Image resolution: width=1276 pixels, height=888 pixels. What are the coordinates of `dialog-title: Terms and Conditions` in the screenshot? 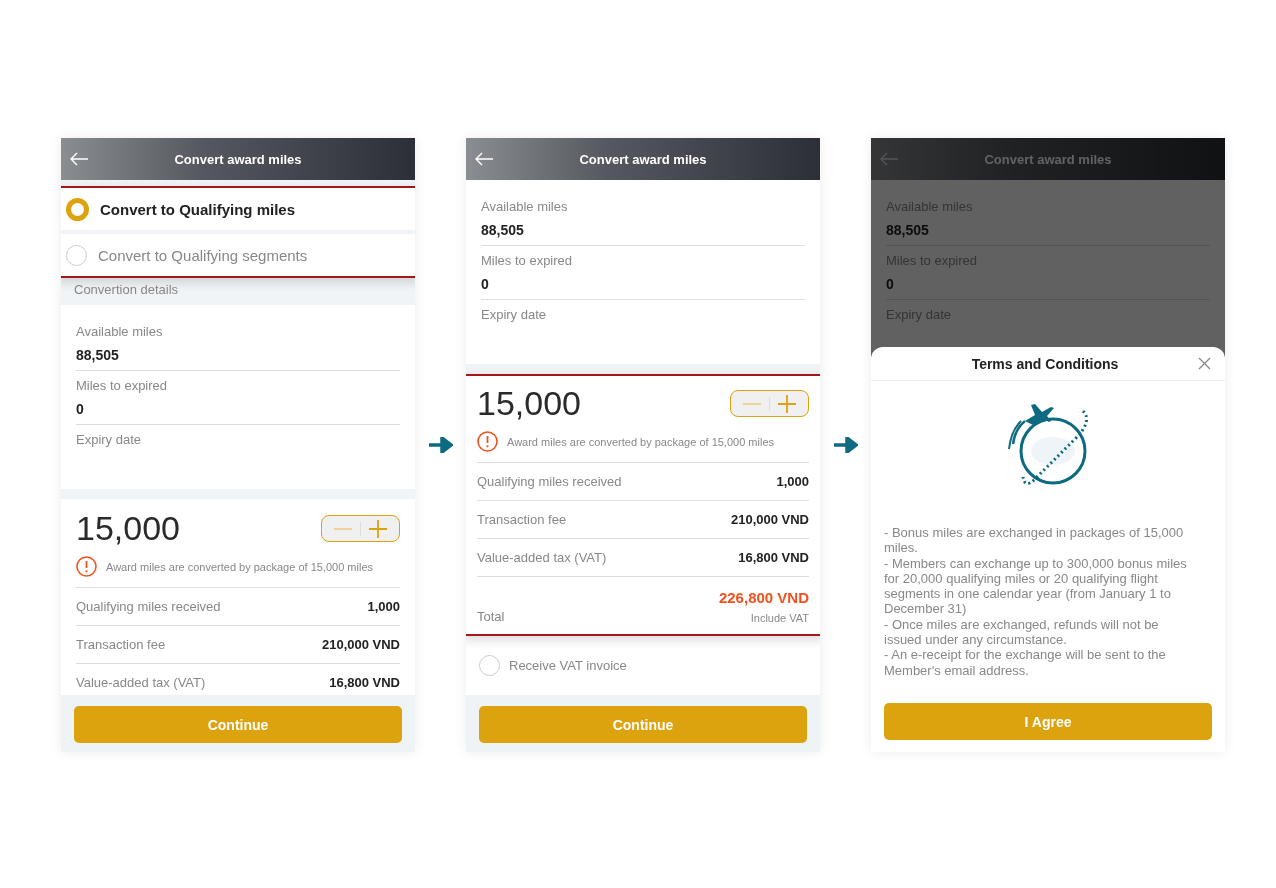 It's located at (1045, 363).